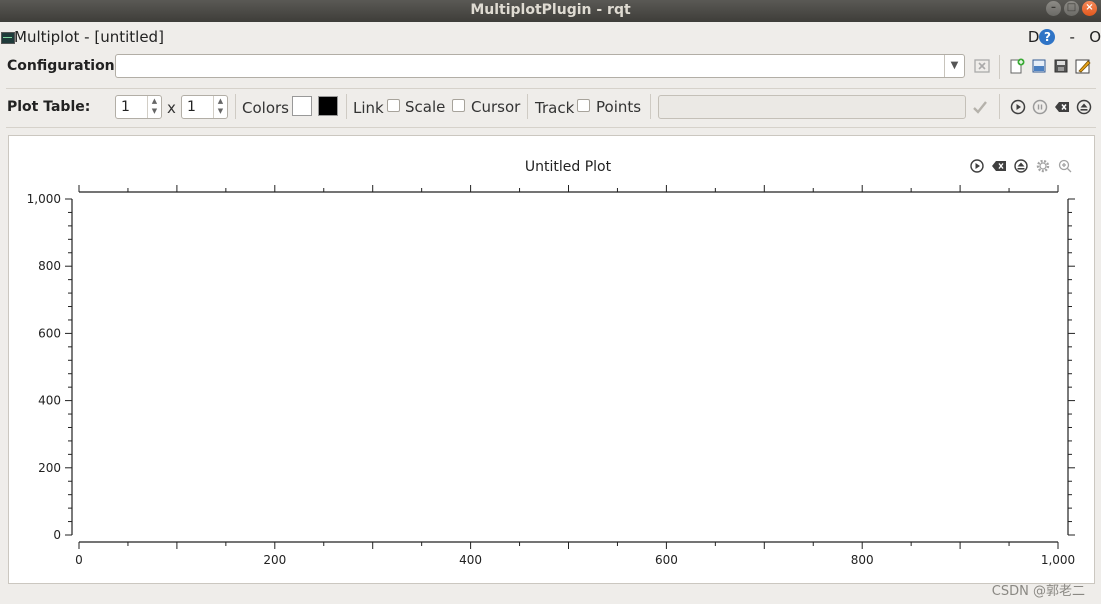  Describe the element at coordinates (368, 108) in the screenshot. I see `link-label: Link` at that location.